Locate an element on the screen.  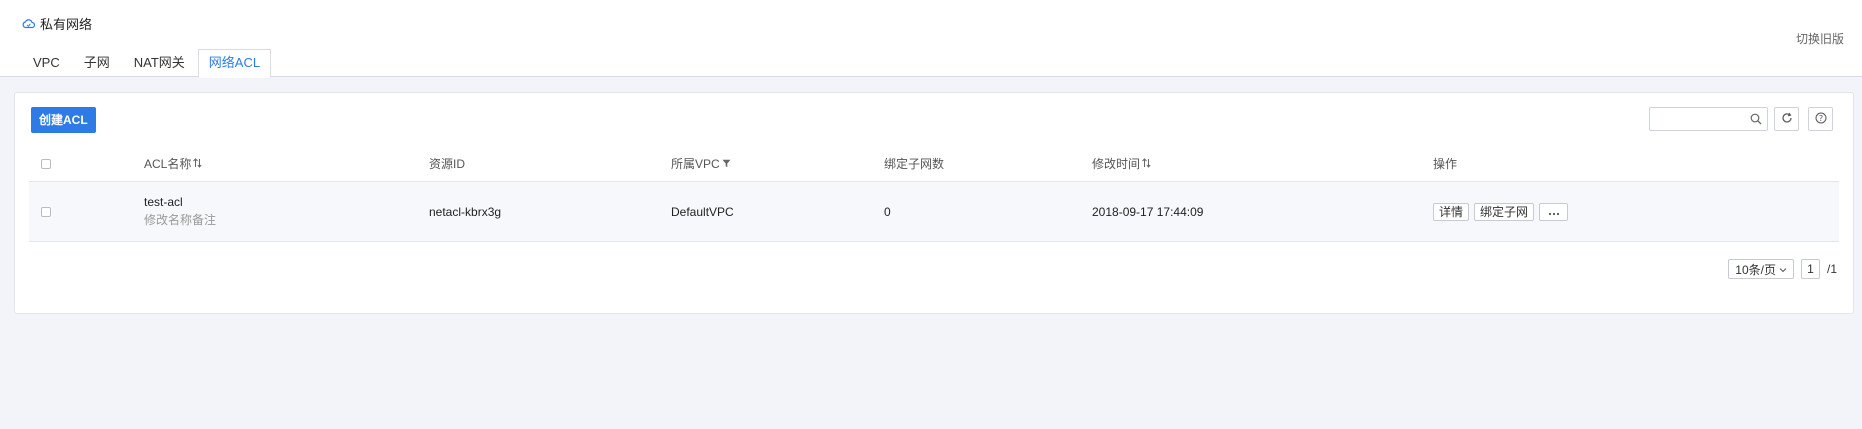
page-size-label: 10条/页 is located at coordinates (1755, 269).